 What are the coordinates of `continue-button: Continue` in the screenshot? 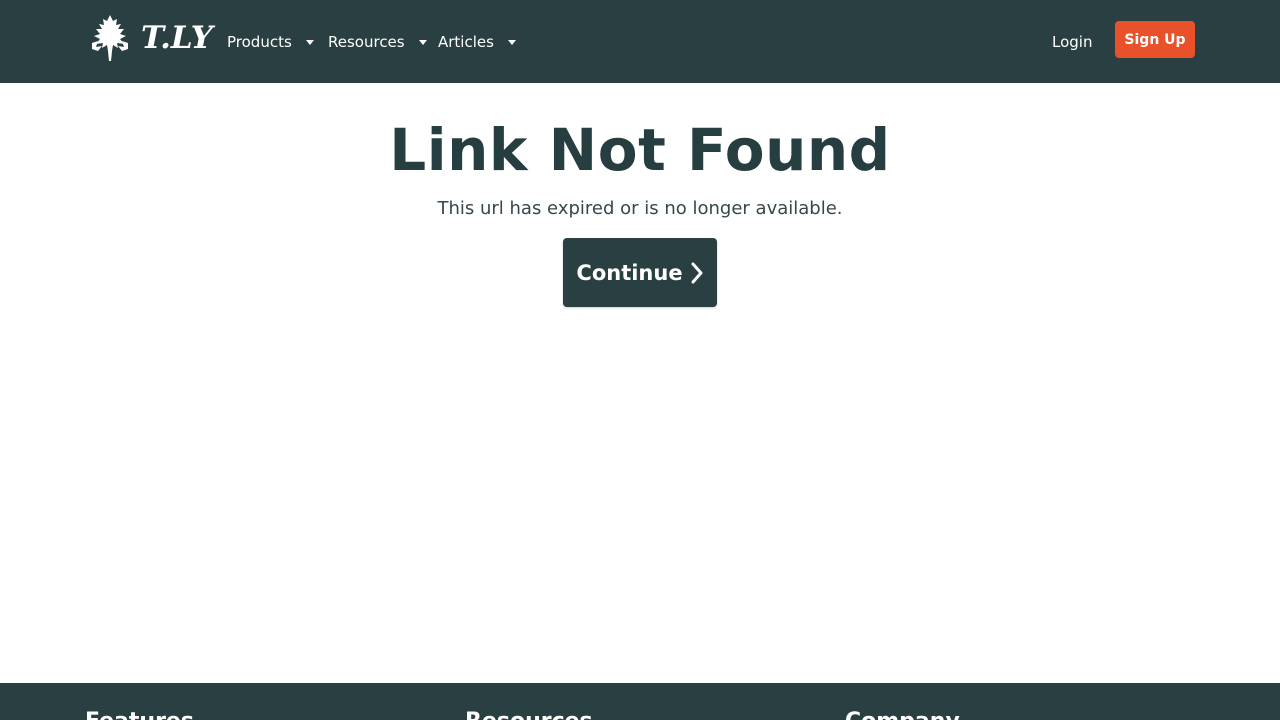 It's located at (640, 272).